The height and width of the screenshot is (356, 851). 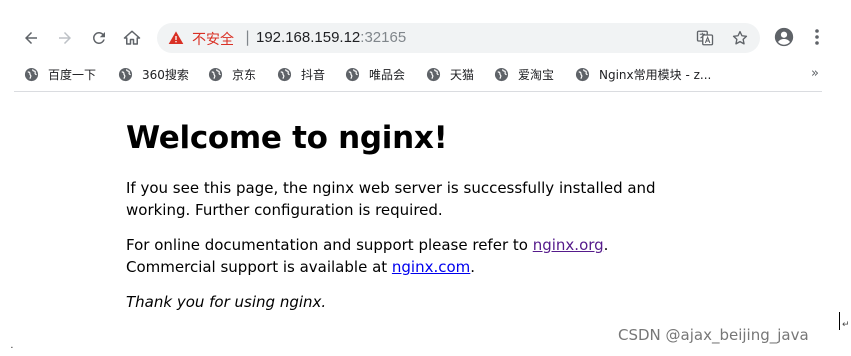 I want to click on nginx-org-link: nginx.org, so click(x=568, y=245).